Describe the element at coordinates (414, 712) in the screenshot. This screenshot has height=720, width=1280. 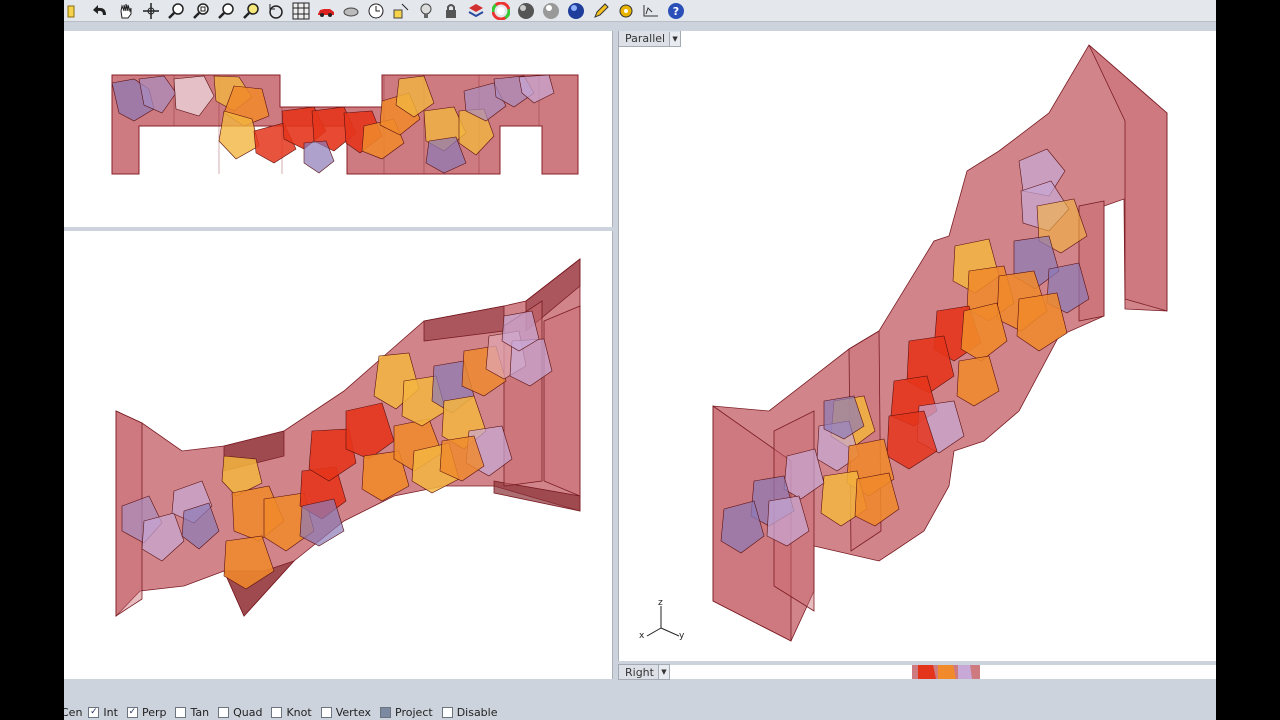
I see `snap-label: Project` at that location.